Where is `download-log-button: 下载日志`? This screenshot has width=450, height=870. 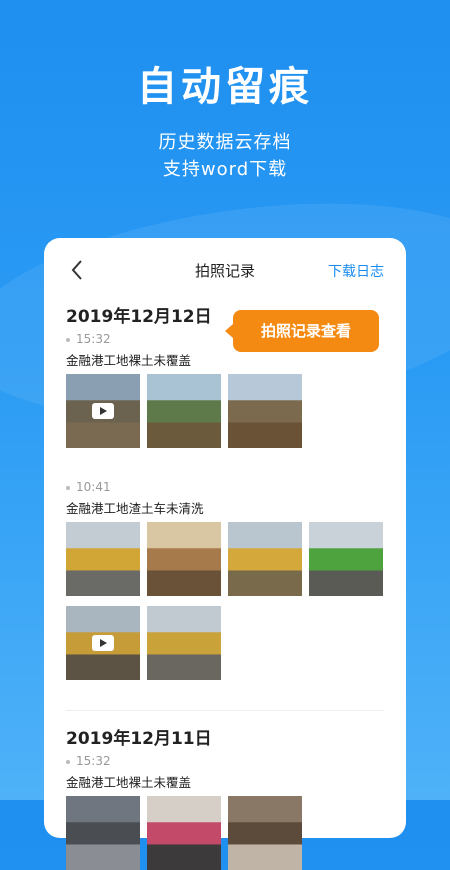 download-log-button: 下载日志 is located at coordinates (356, 271).